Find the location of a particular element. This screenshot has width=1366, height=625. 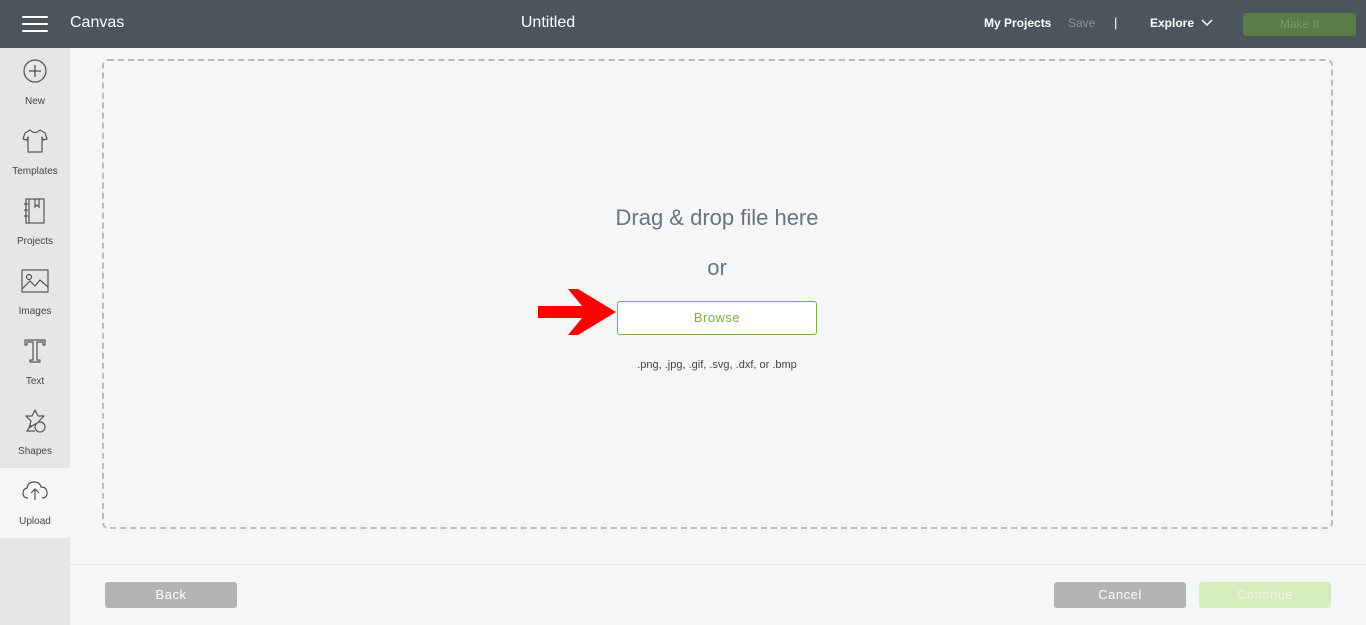

shapes-icon is located at coordinates (35, 421).